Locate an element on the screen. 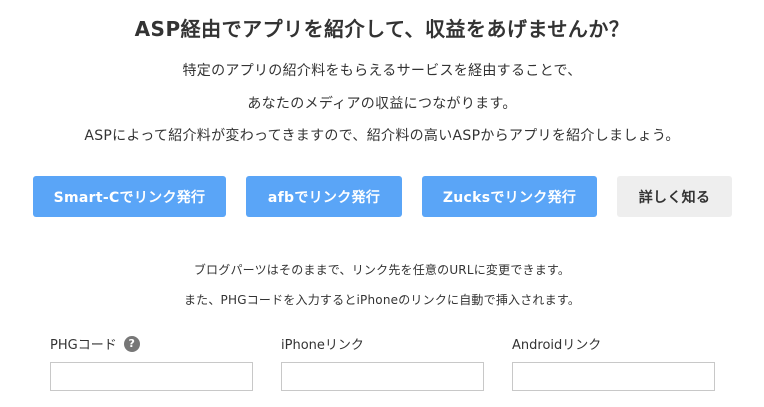 Image resolution: width=764 pixels, height=407 pixels. phg-code-label-text: PHGコード is located at coordinates (83, 345).